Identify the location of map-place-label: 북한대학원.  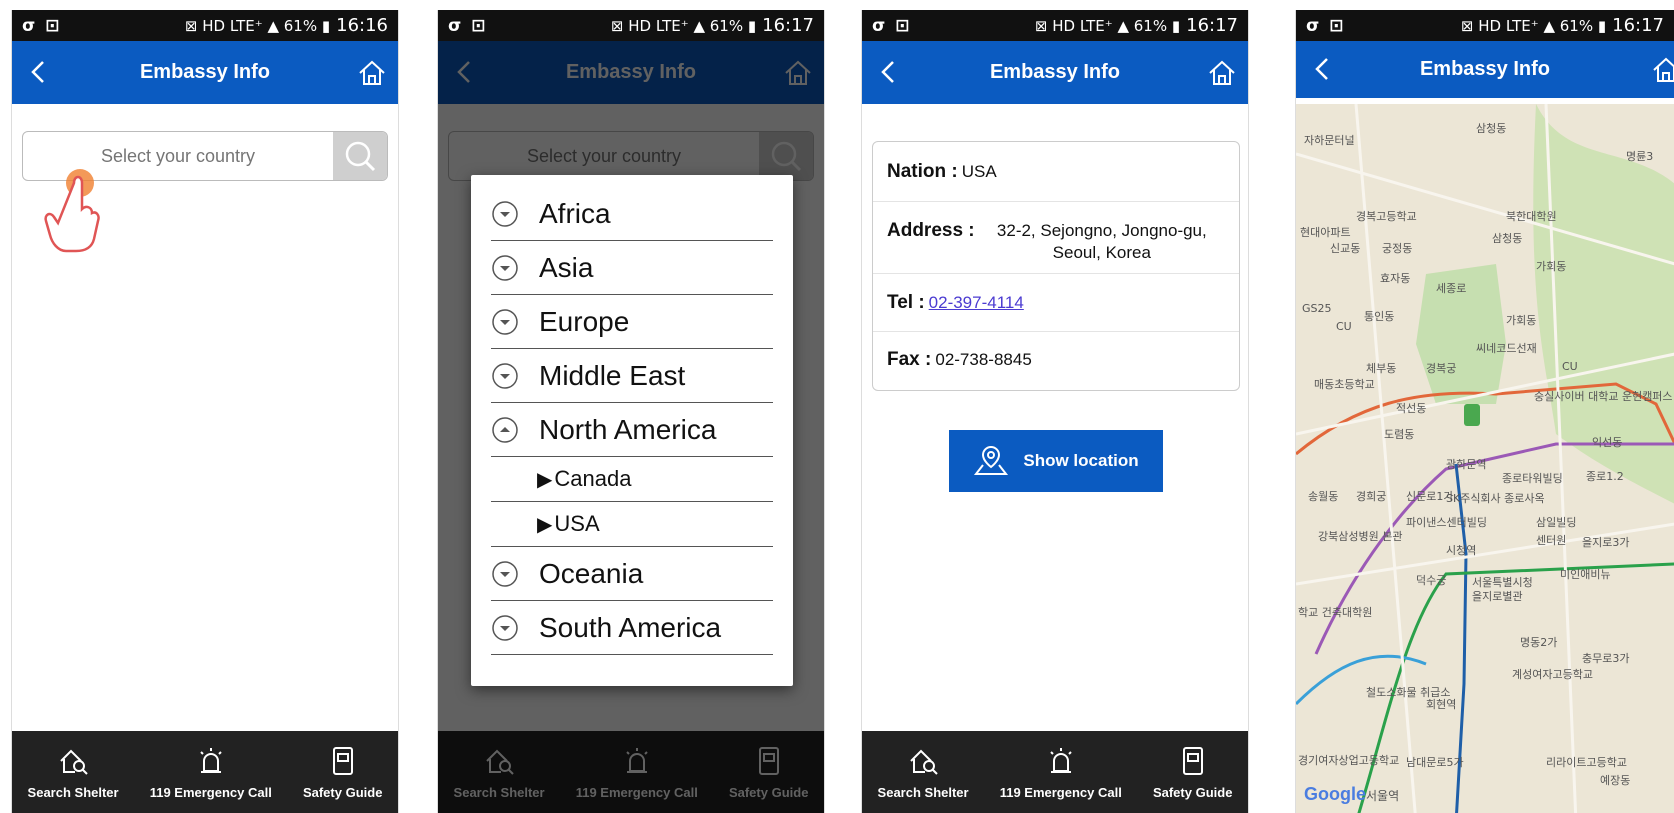
(1531, 216).